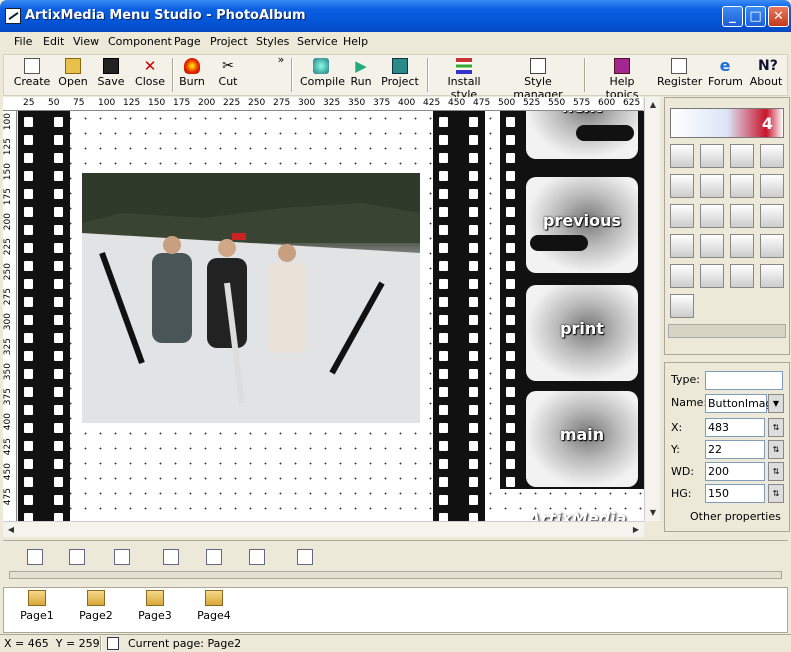 The image size is (791, 652). I want to click on ruler-tick-label: 225, so click(232, 103).